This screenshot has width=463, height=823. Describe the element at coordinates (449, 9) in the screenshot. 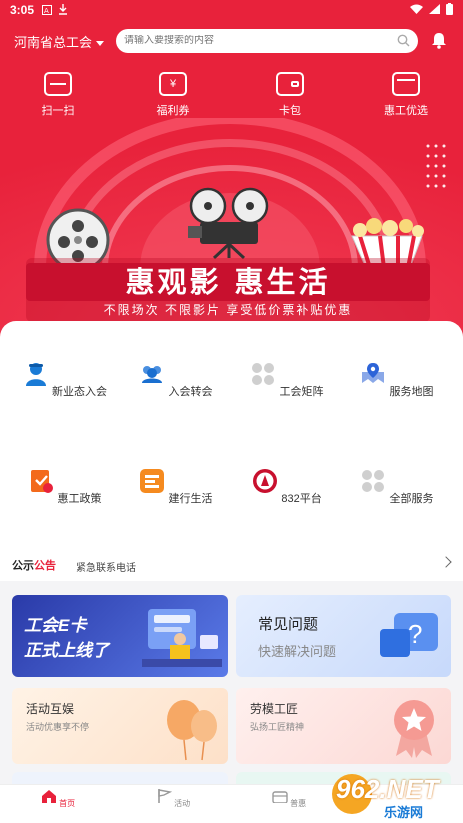

I see `battery-icon` at that location.